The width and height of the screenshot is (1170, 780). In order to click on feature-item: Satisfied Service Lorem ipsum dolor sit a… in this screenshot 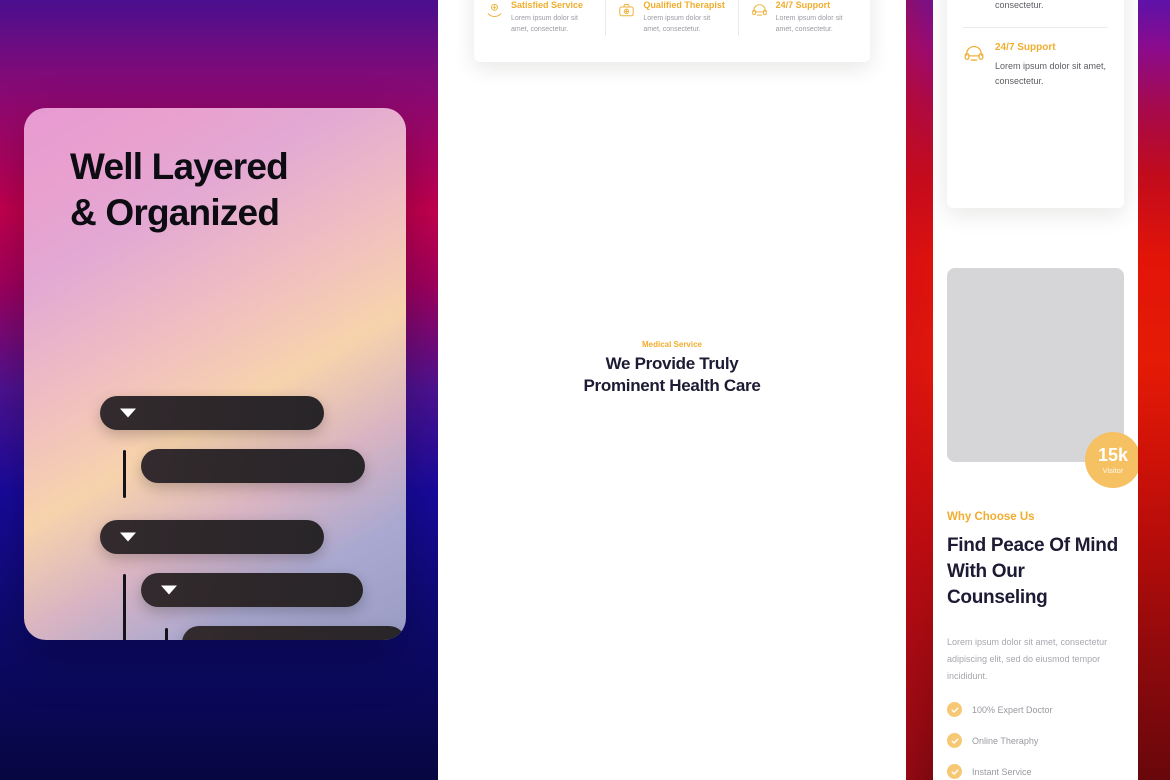, I will do `click(539, 18)`.